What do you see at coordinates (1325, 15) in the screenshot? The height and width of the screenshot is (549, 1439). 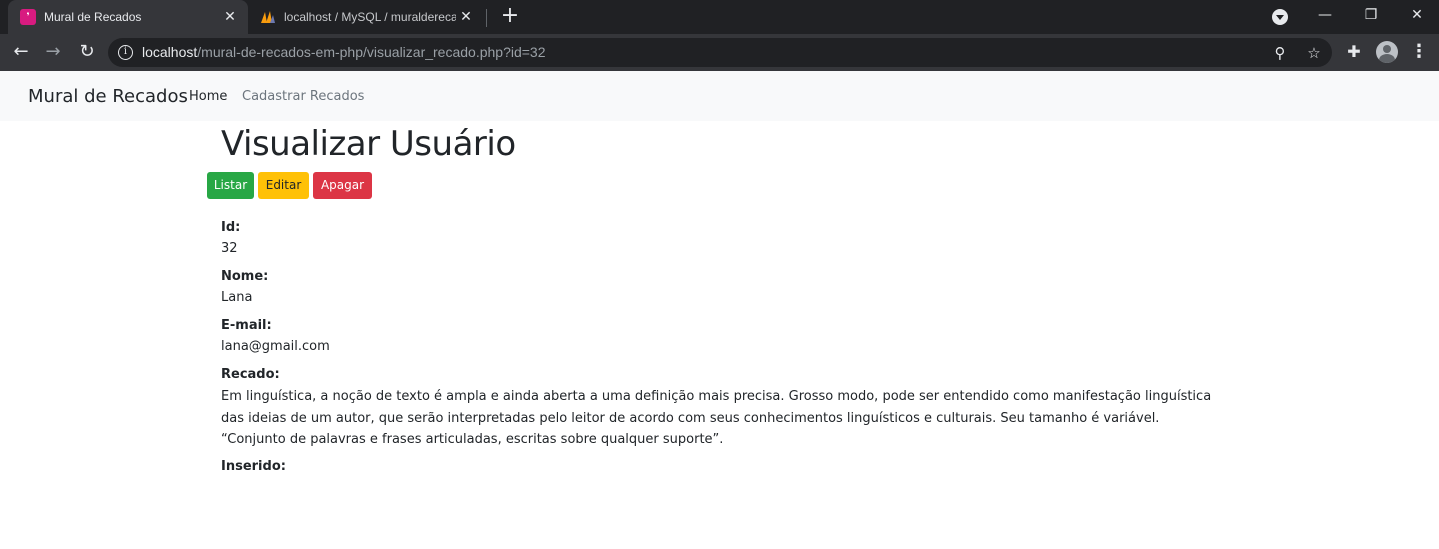 I see `minimize-icon: —` at bounding box center [1325, 15].